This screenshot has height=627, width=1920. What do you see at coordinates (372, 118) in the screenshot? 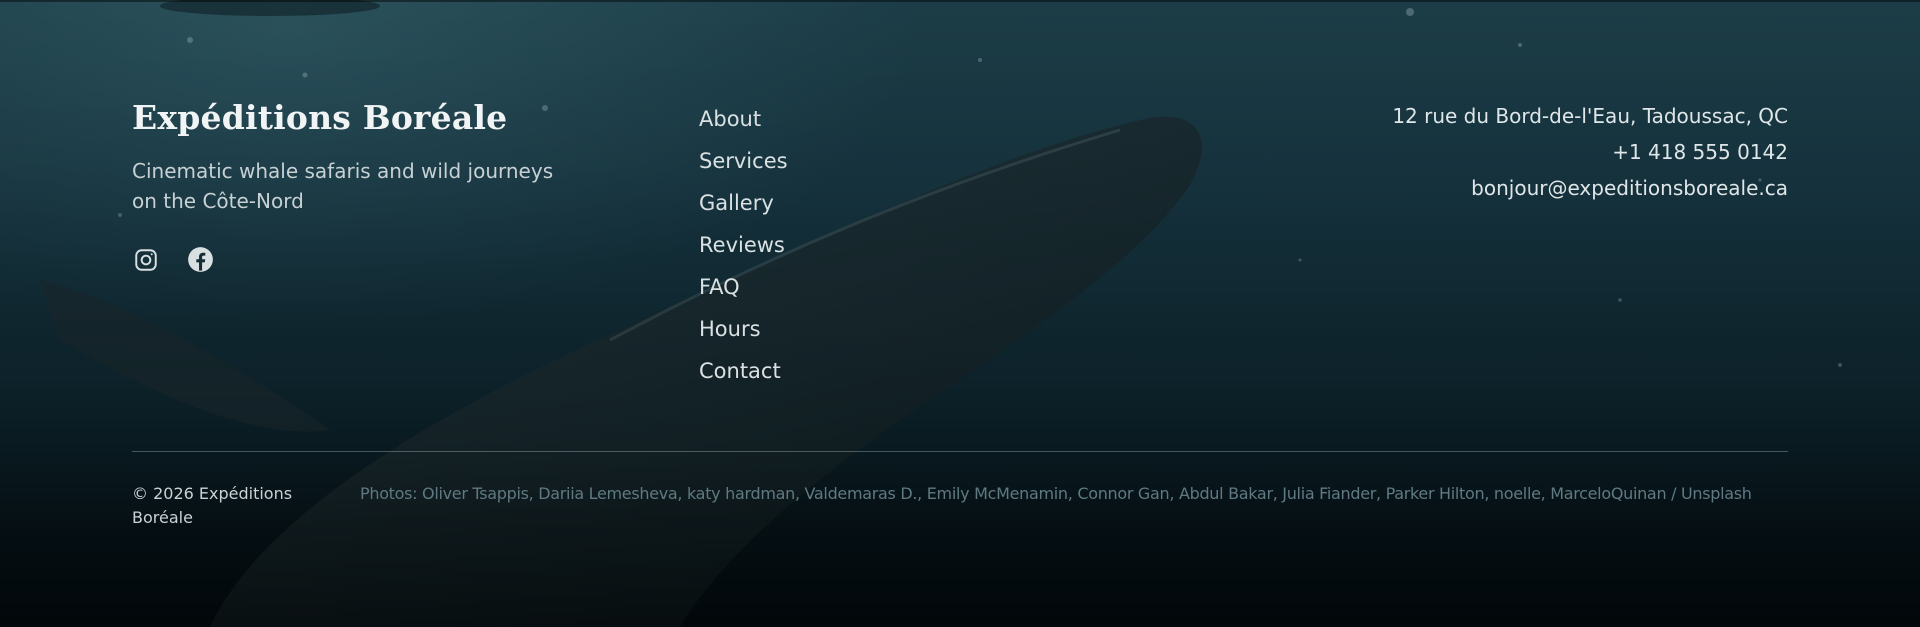
I see `brand-name: Expéditions Boréale` at bounding box center [372, 118].